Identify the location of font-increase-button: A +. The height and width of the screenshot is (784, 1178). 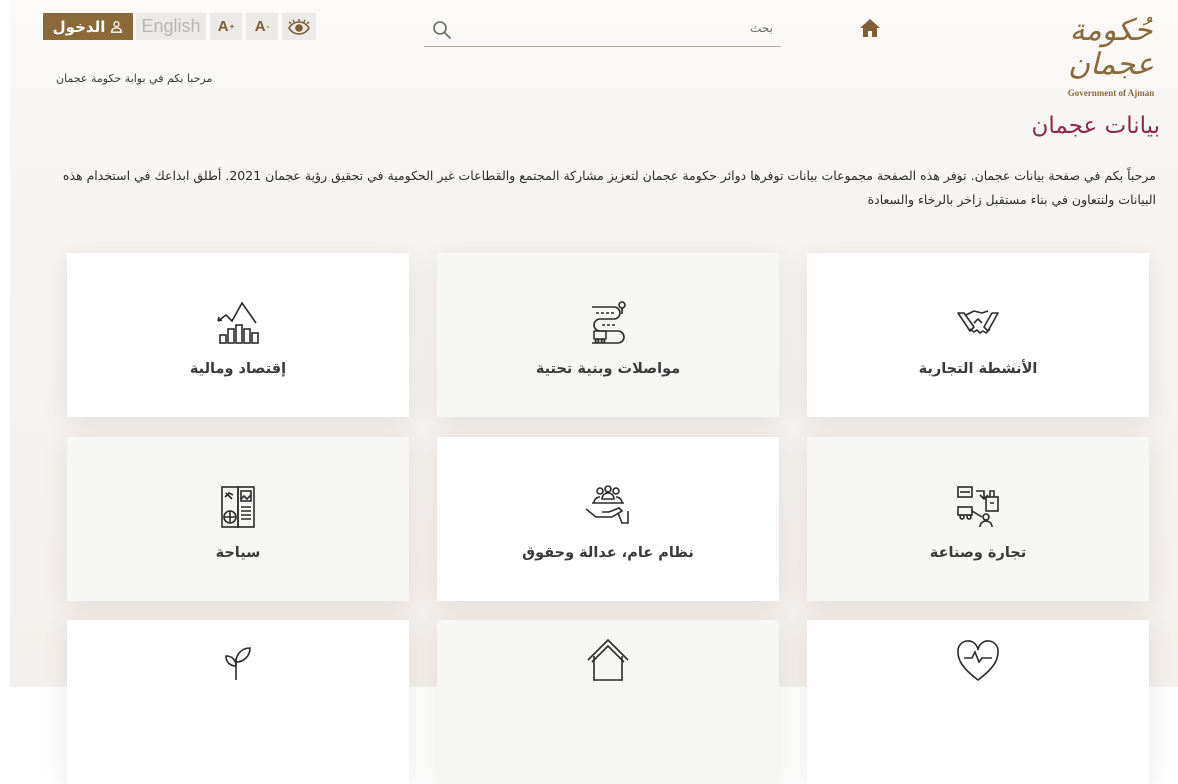
(226, 26).